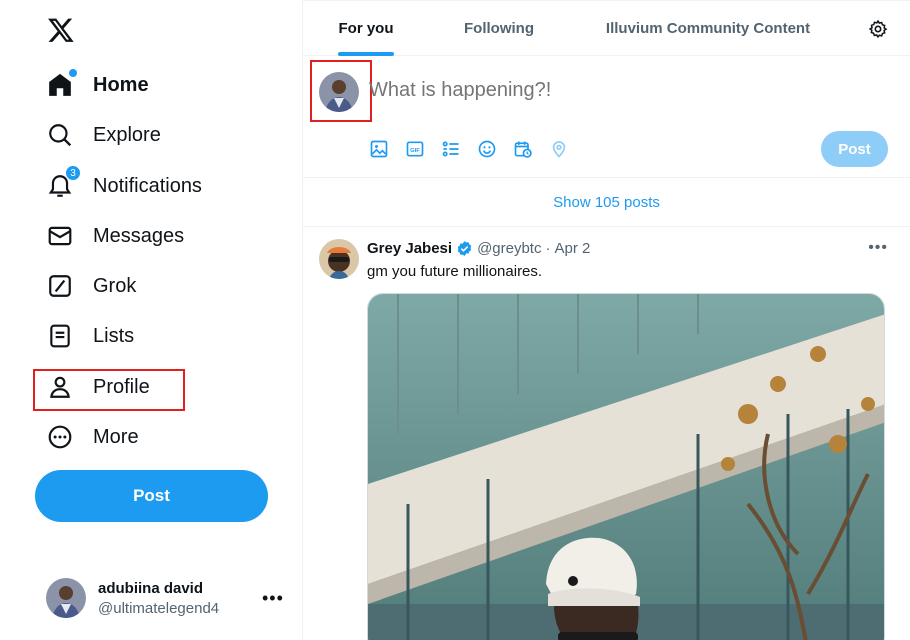 The image size is (910, 640). What do you see at coordinates (854, 149) in the screenshot?
I see `compose-post-button: Post` at bounding box center [854, 149].